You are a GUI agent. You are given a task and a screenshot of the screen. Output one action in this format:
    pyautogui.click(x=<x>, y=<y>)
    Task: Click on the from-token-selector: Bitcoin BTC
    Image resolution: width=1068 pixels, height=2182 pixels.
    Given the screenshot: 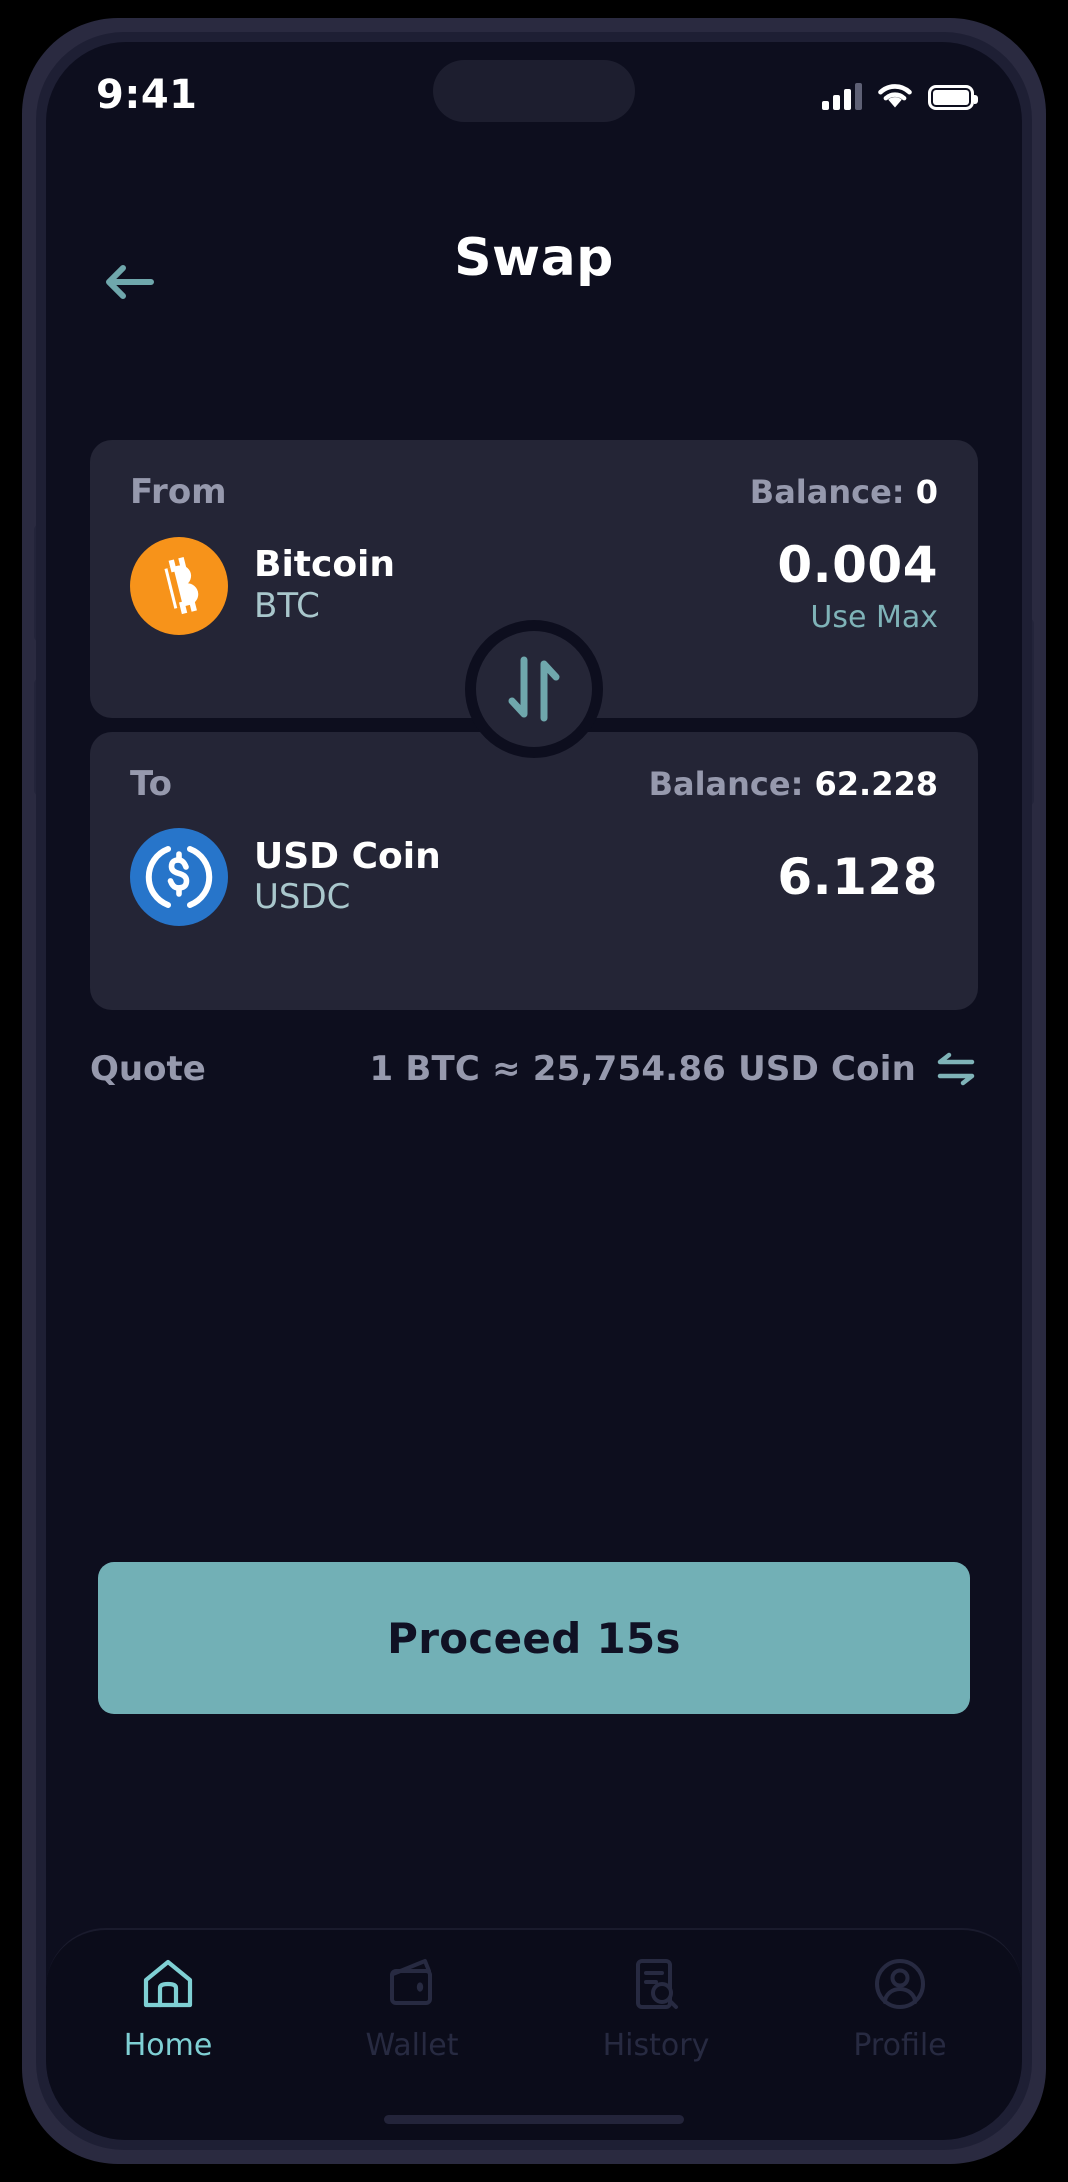 What is the action you would take?
    pyautogui.click(x=262, y=585)
    